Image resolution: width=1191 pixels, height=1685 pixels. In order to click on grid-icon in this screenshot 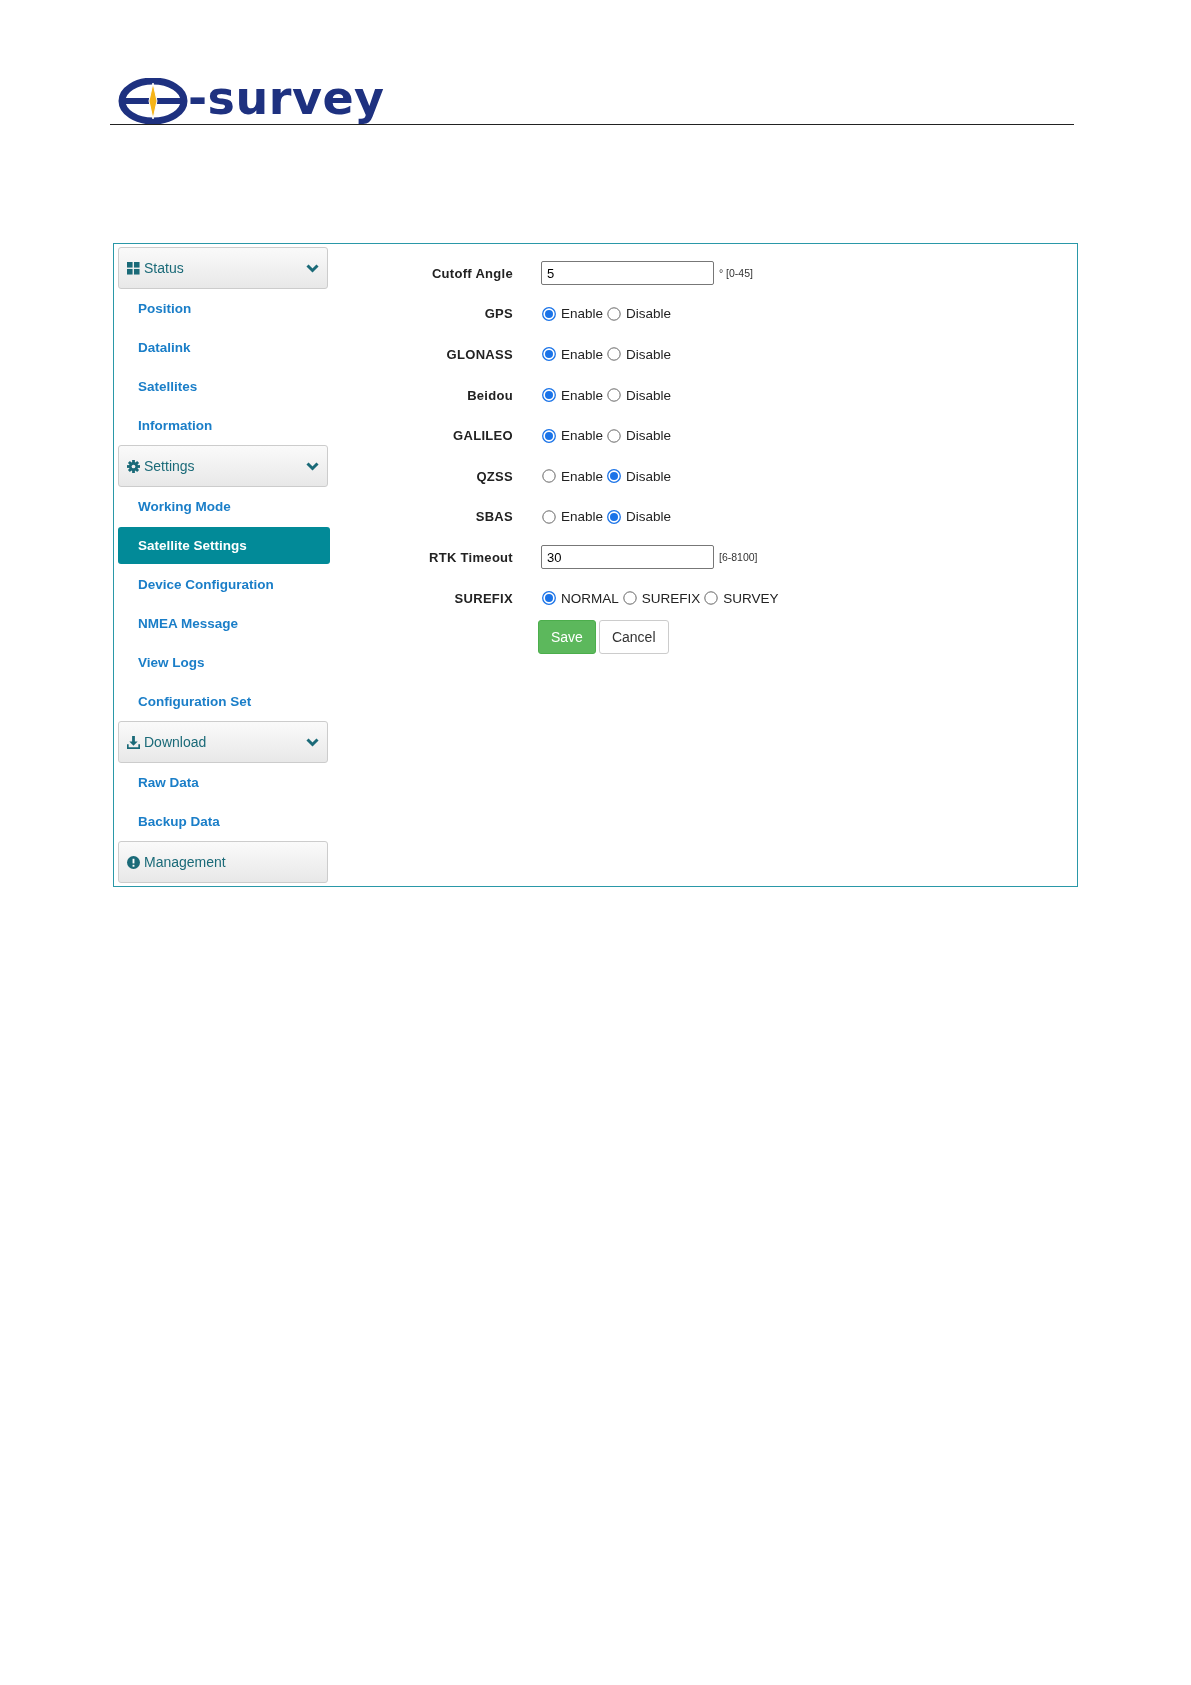, I will do `click(133, 268)`.